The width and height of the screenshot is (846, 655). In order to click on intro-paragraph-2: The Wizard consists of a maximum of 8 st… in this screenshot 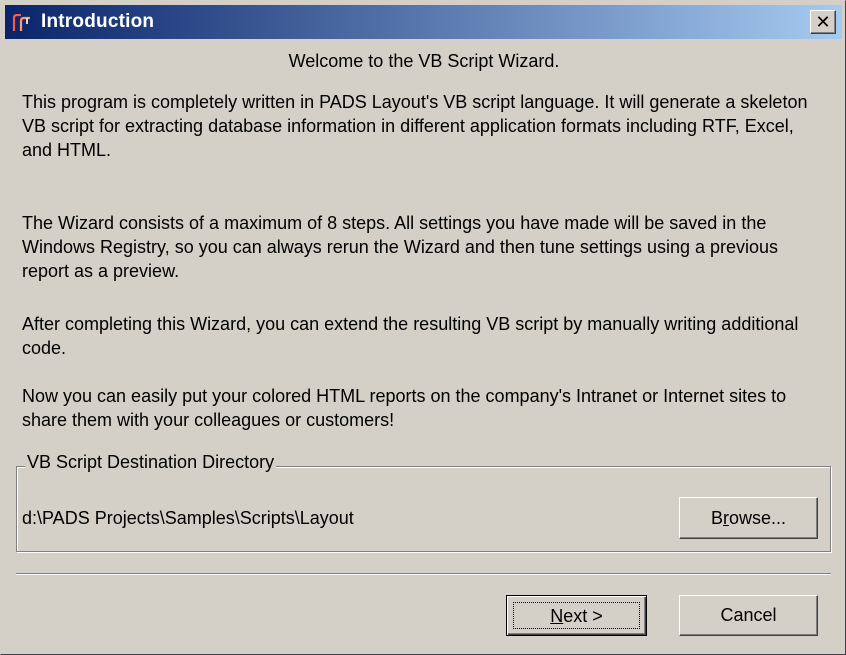, I will do `click(400, 247)`.